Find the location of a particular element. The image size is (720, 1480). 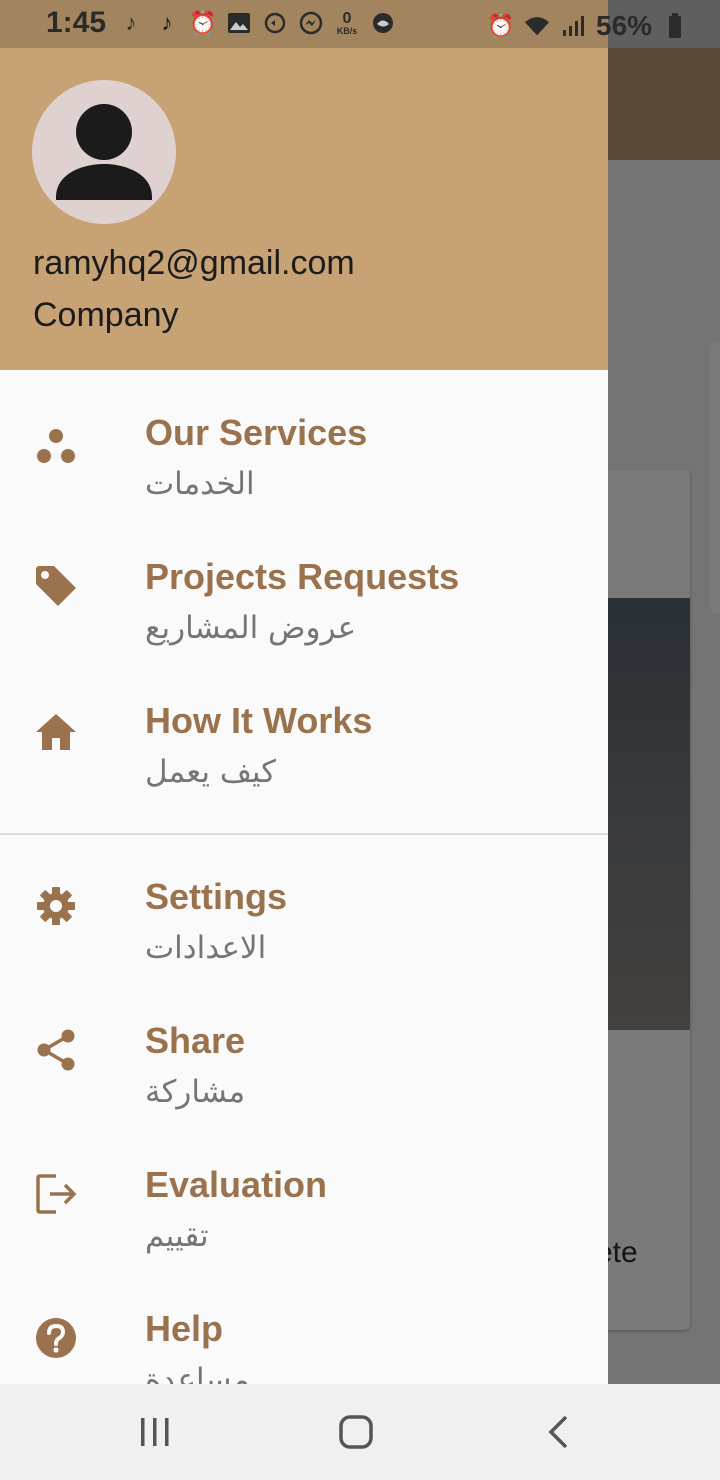

menu-item-title: How It Works is located at coordinates (259, 720).